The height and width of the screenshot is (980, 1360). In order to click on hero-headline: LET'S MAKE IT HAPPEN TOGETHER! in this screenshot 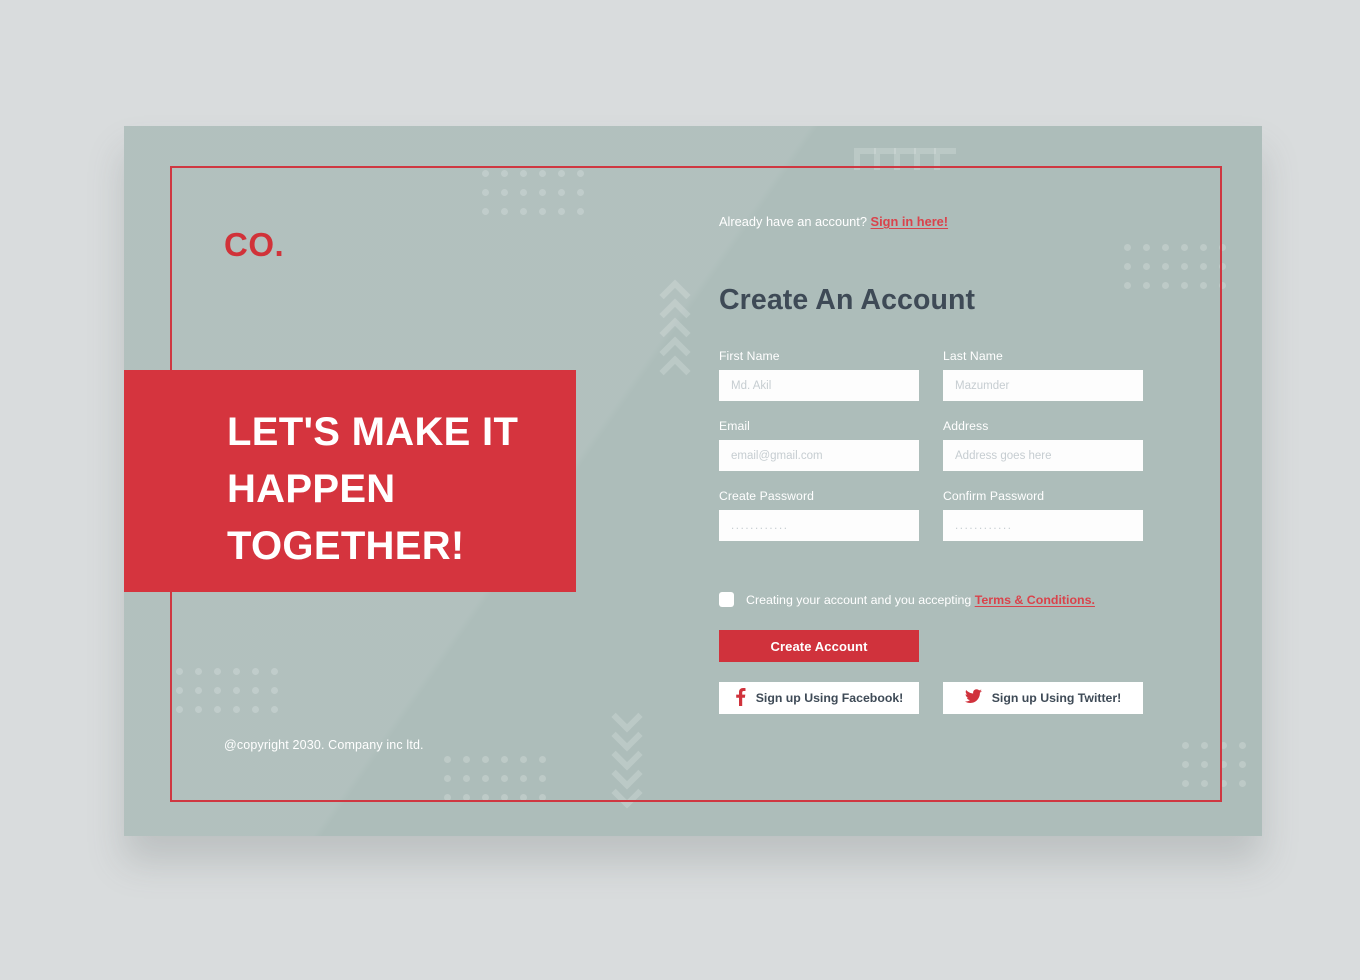, I will do `click(373, 489)`.